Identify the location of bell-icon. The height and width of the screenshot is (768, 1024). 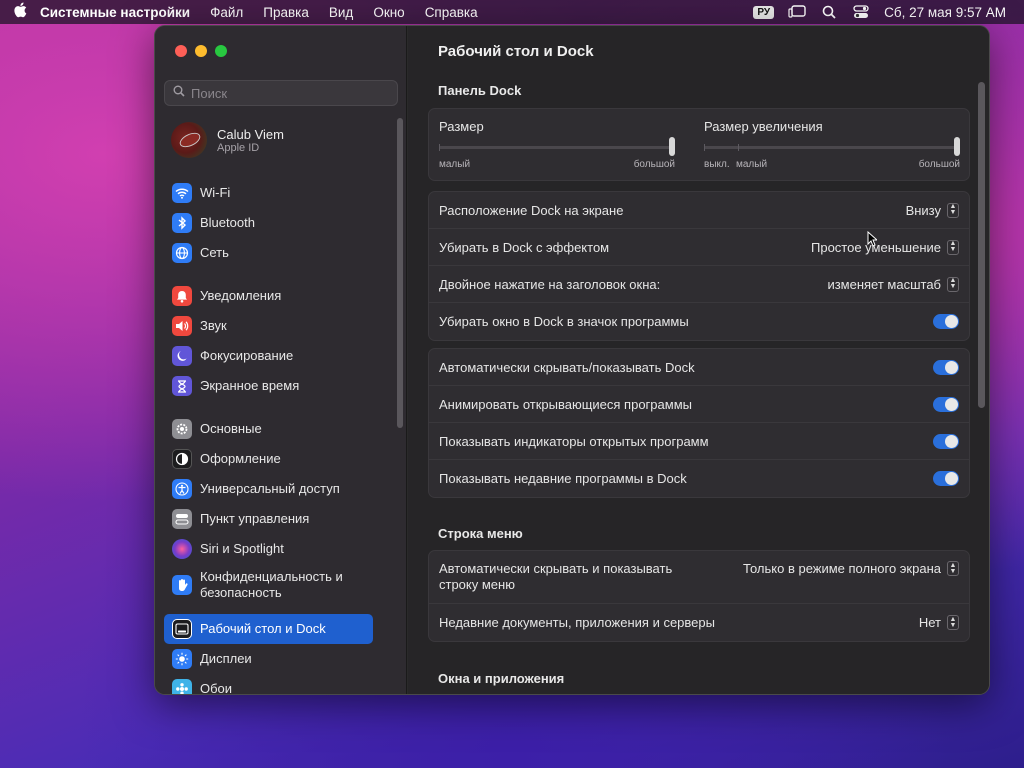
(182, 296).